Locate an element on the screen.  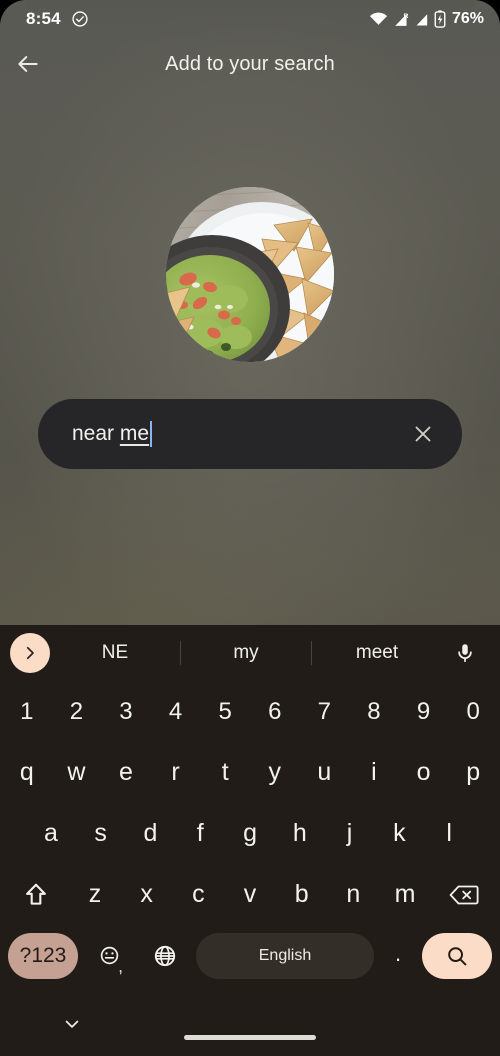
key-m: m is located at coordinates (405, 894).